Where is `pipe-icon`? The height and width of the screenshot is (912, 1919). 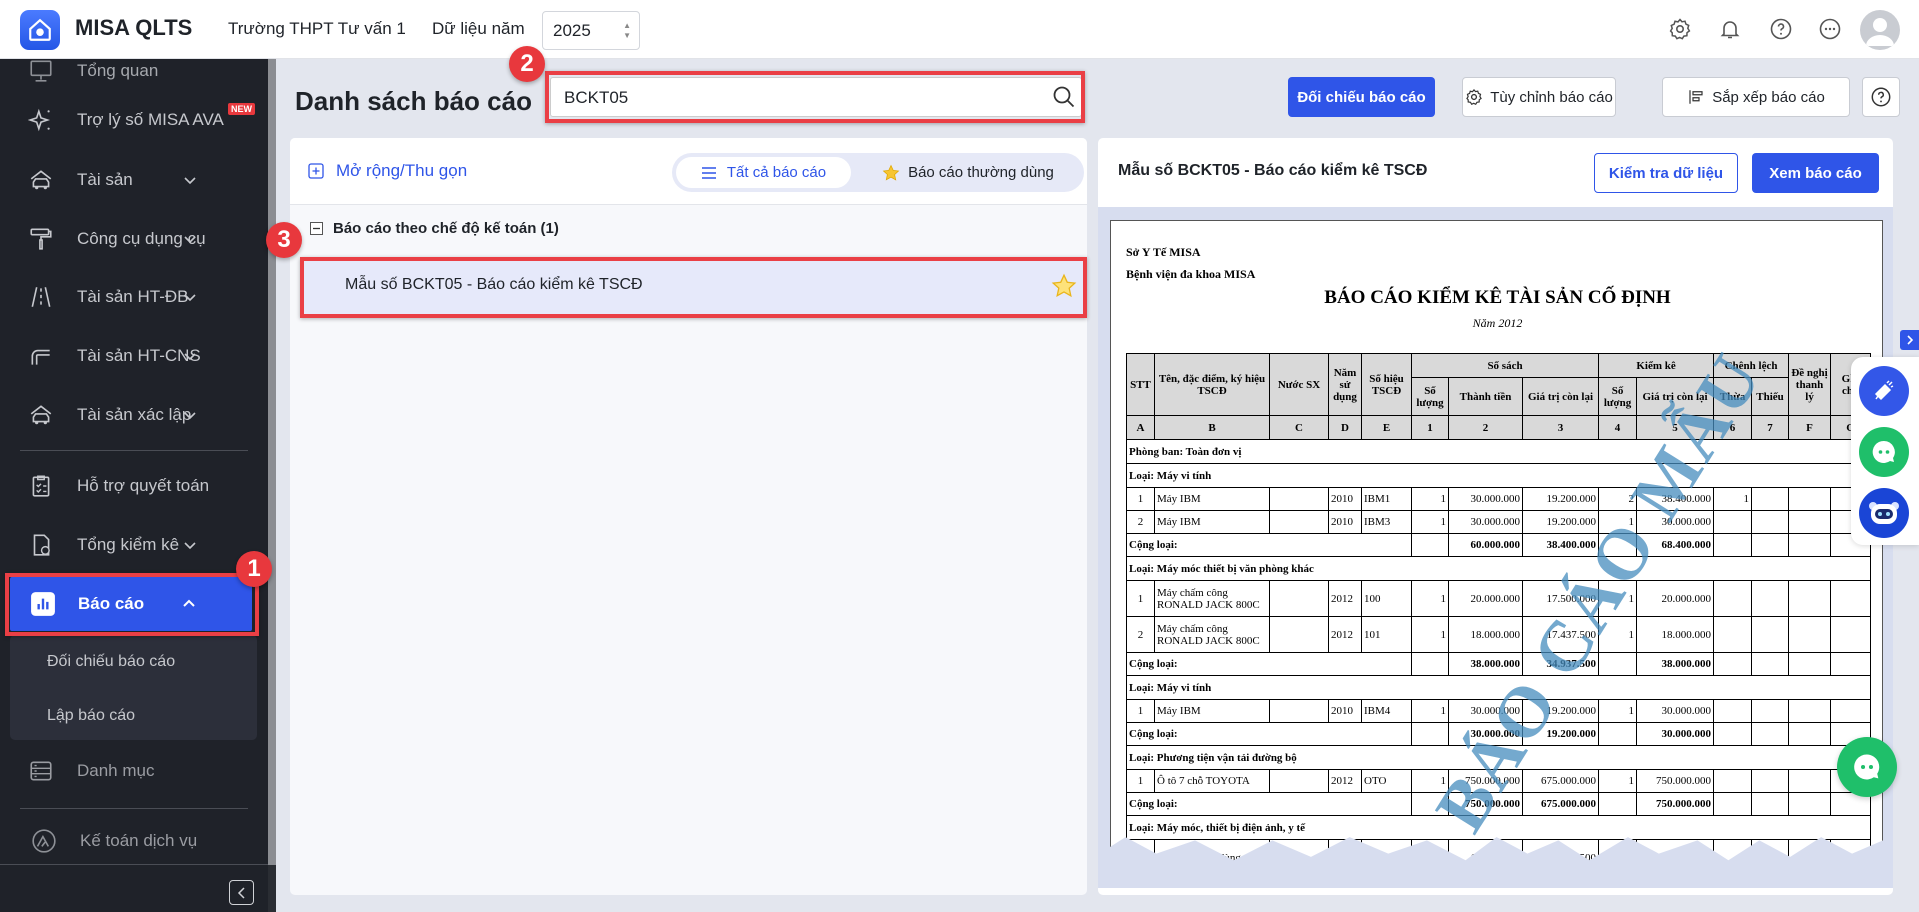
pipe-icon is located at coordinates (40, 357).